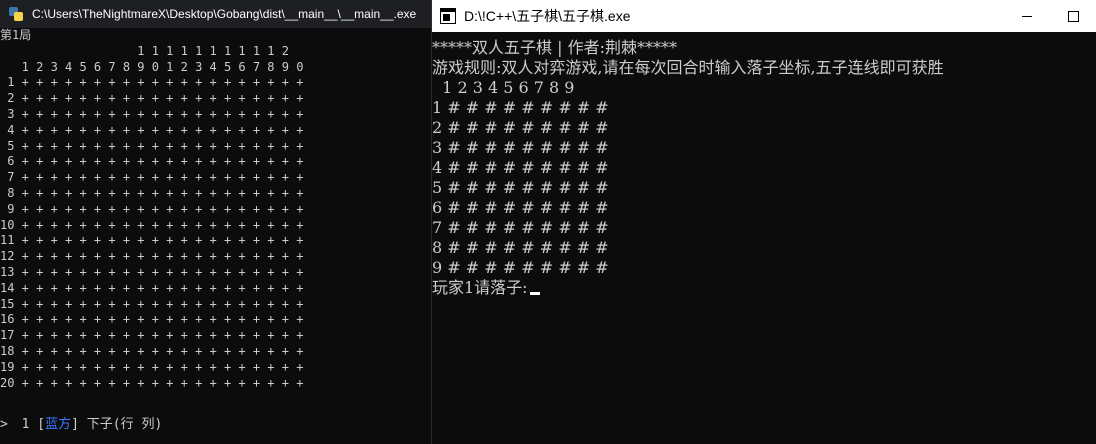  I want to click on input-prompt: 玩家1请落子:, so click(480, 287).